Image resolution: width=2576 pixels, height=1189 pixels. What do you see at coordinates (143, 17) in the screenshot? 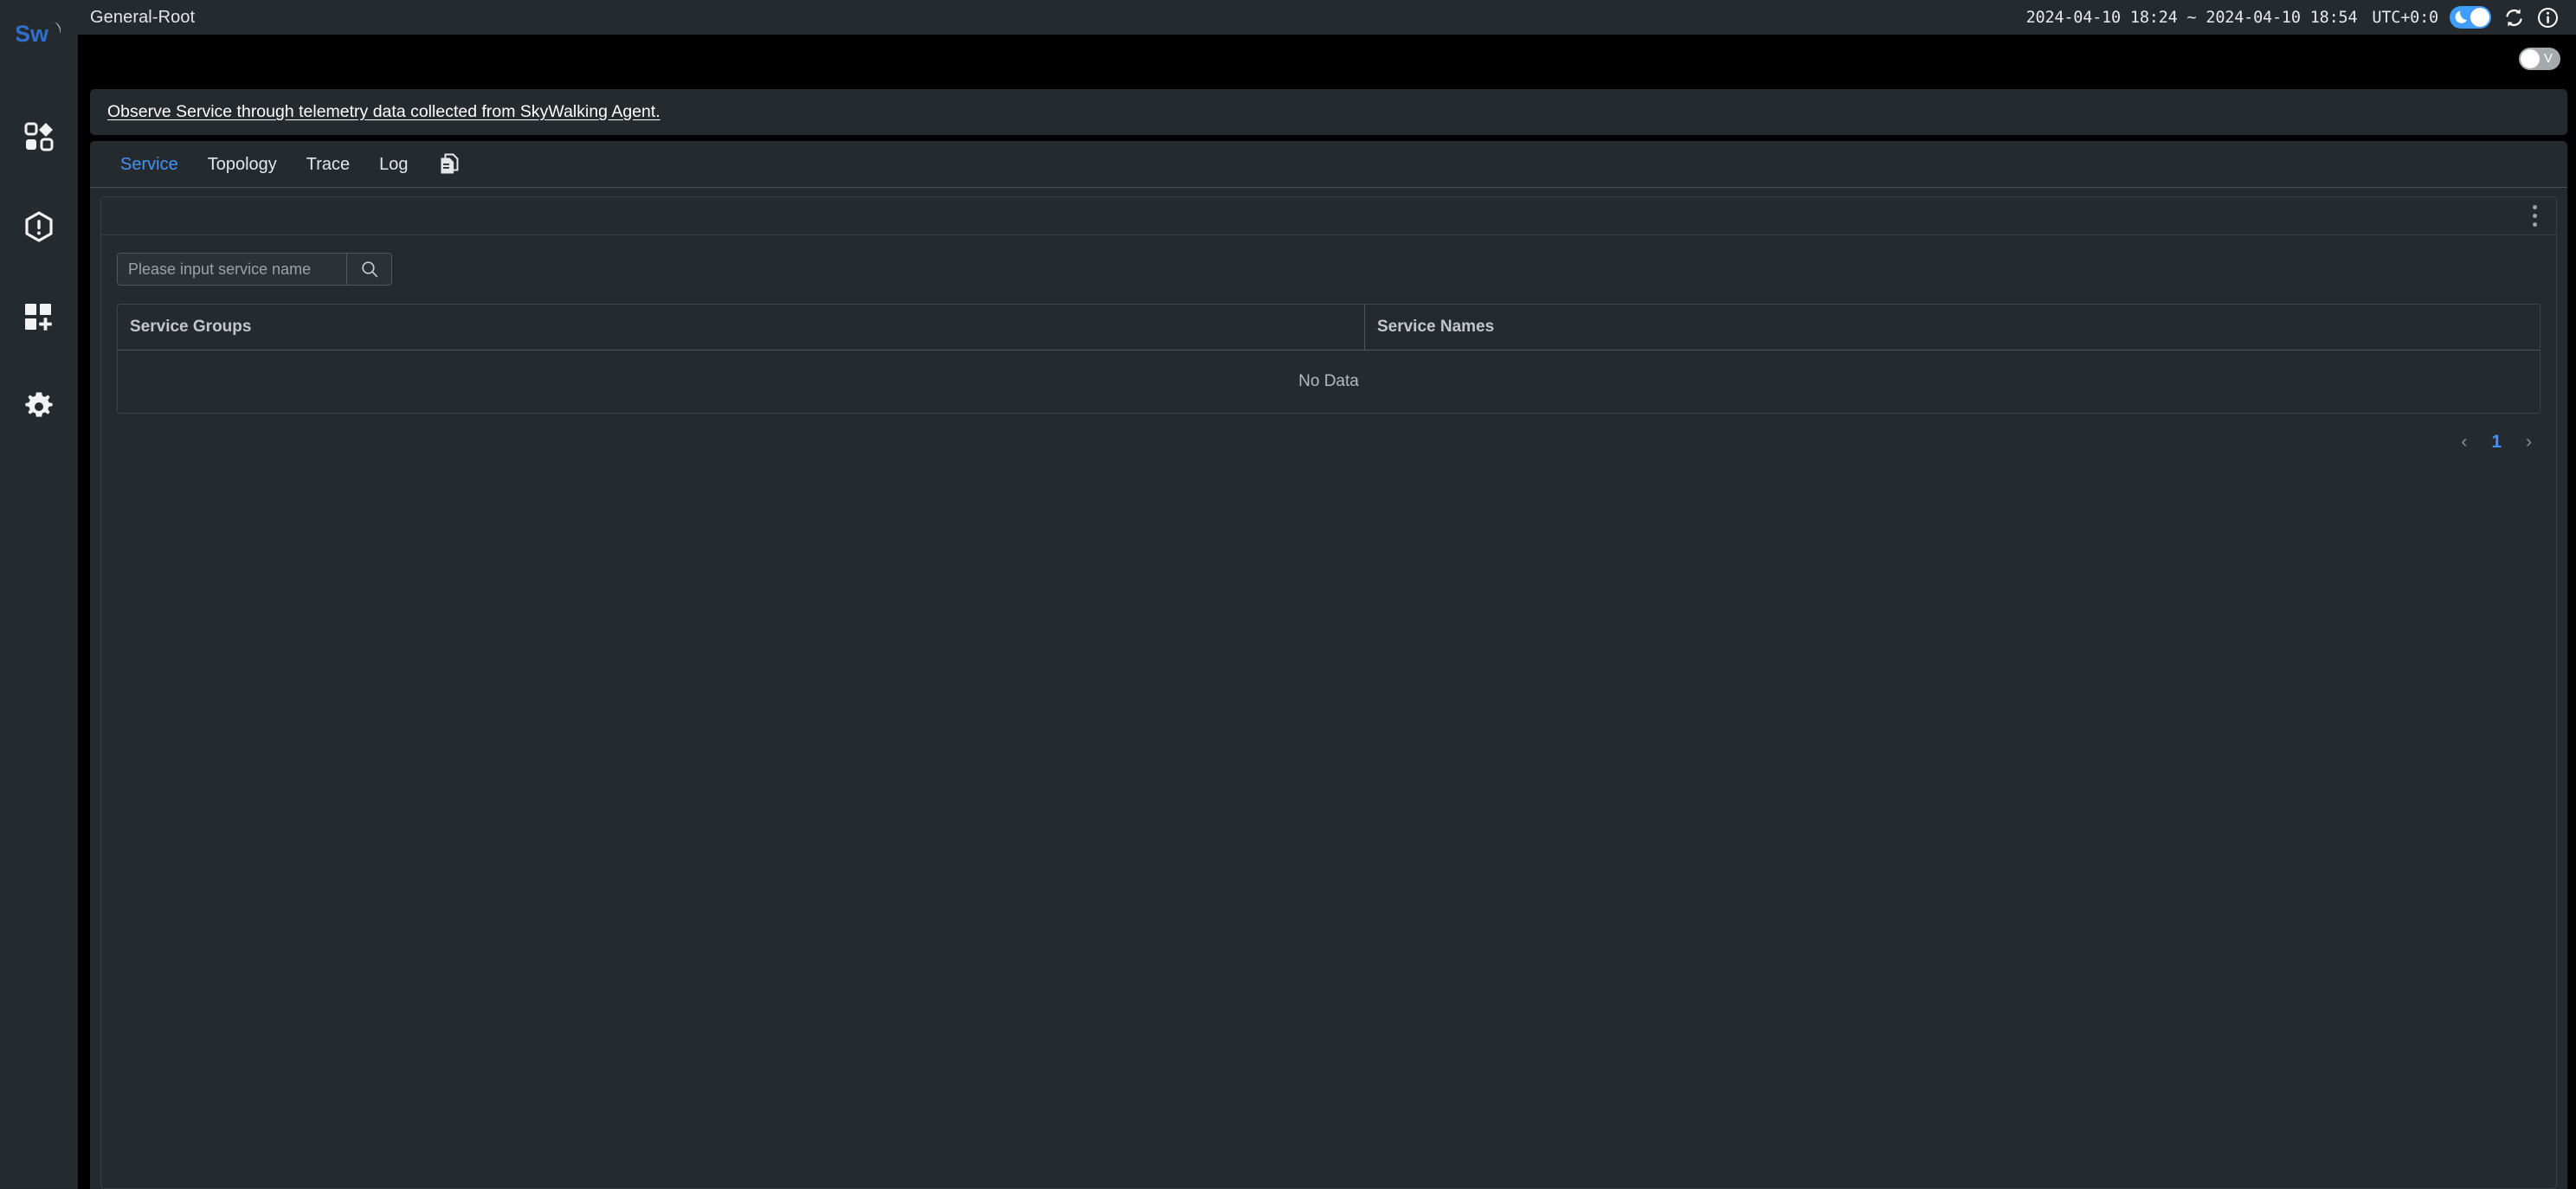
I see `page-title: General-Root` at bounding box center [143, 17].